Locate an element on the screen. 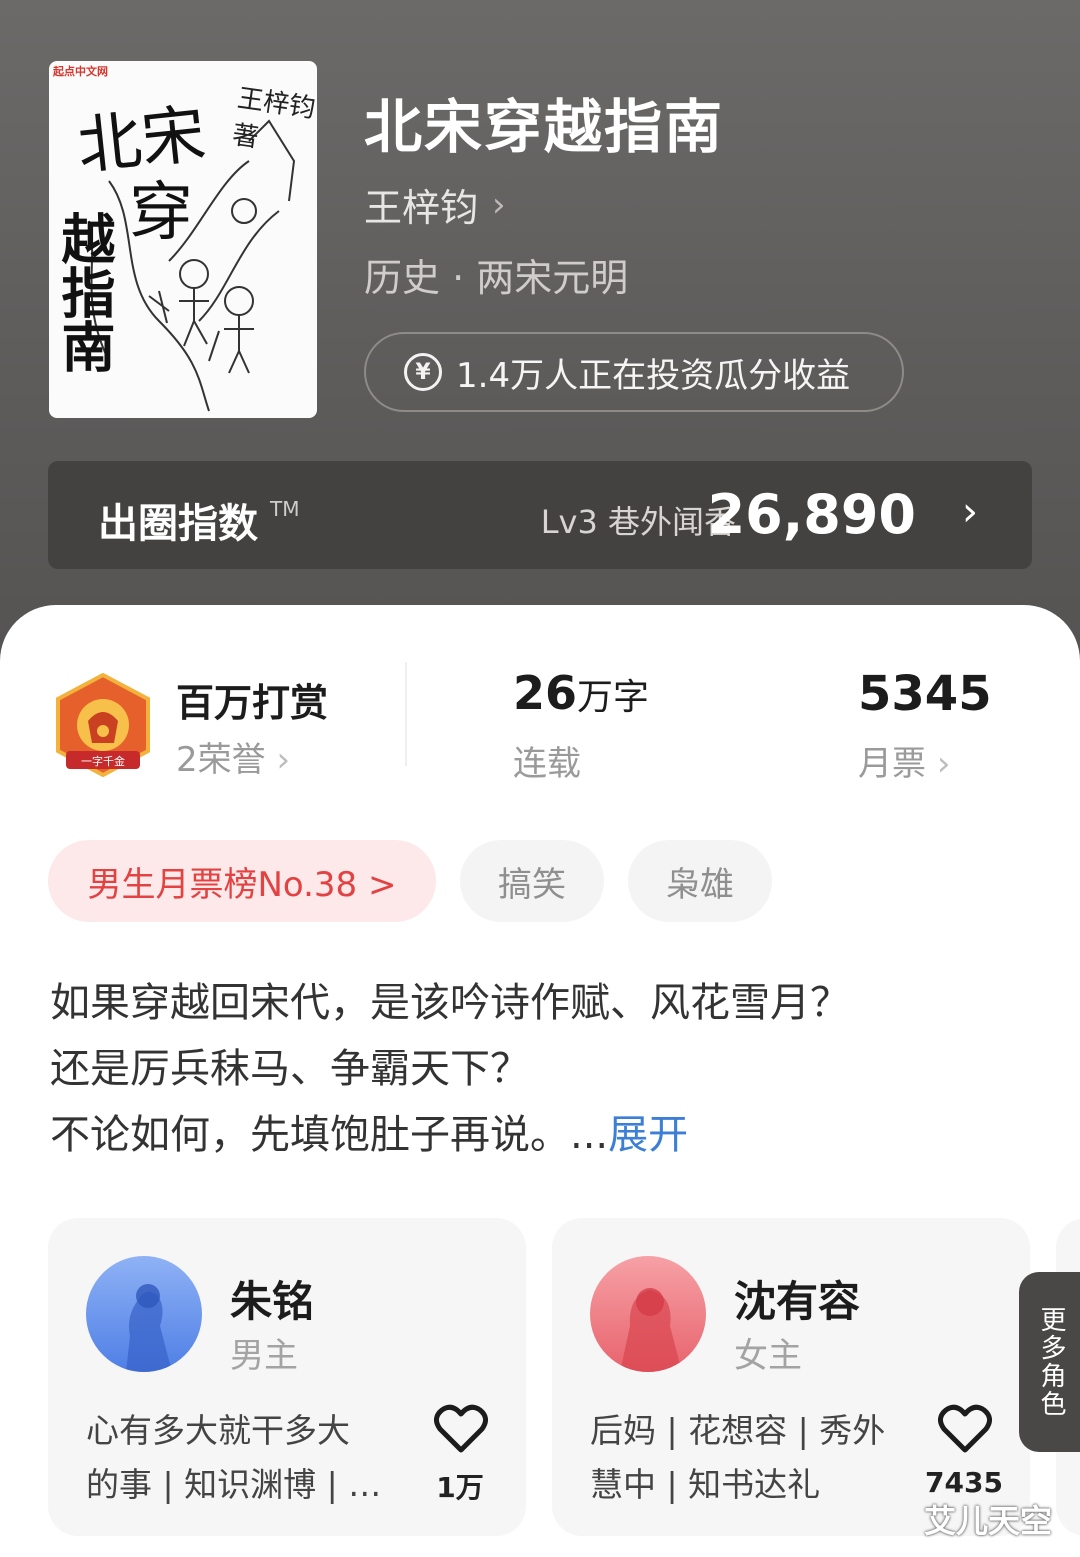 The height and width of the screenshot is (1557, 1080). character-name: 朱铭 is located at coordinates (272, 1301).